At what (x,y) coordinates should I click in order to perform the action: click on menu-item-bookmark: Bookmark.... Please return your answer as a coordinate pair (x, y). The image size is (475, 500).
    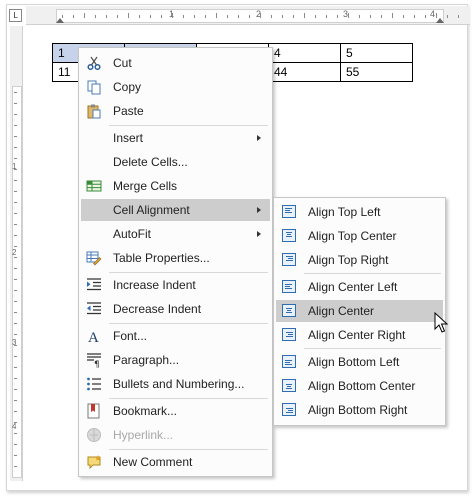
    Looking at the image, I should click on (175, 411).